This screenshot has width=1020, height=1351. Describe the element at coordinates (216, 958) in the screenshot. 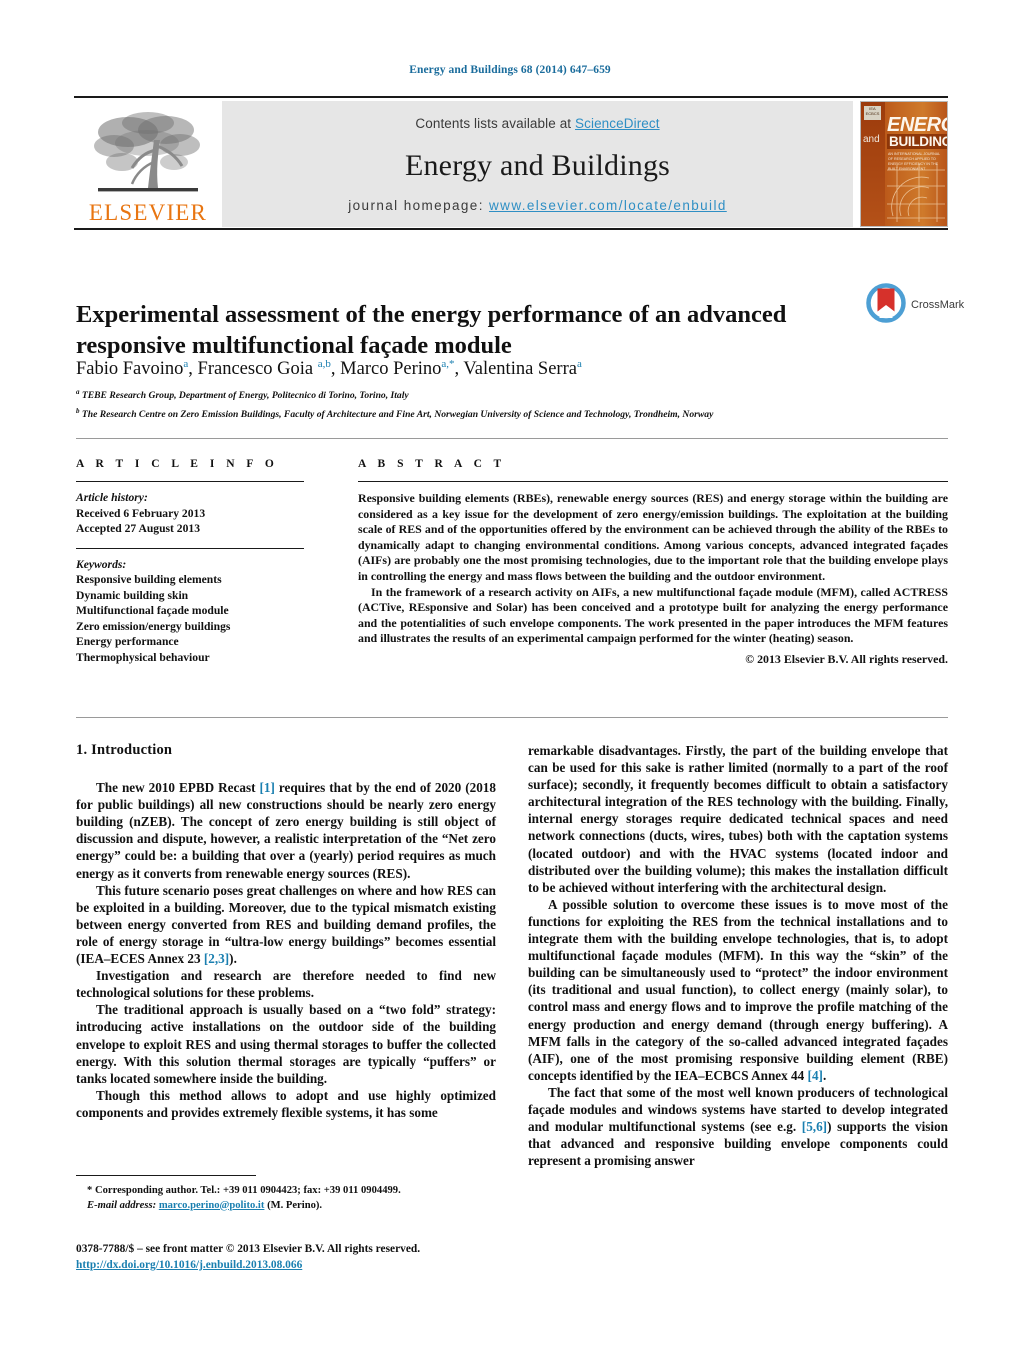

I see `citation-link: [2,3]` at that location.